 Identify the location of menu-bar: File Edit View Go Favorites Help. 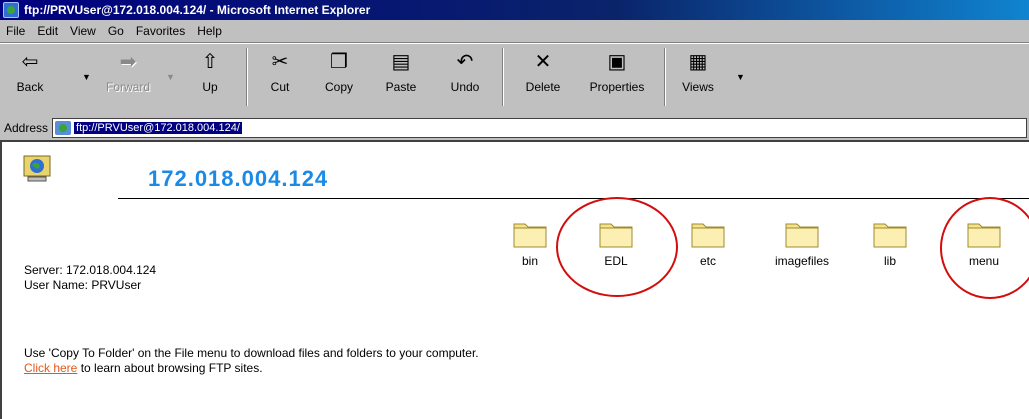
(514, 31).